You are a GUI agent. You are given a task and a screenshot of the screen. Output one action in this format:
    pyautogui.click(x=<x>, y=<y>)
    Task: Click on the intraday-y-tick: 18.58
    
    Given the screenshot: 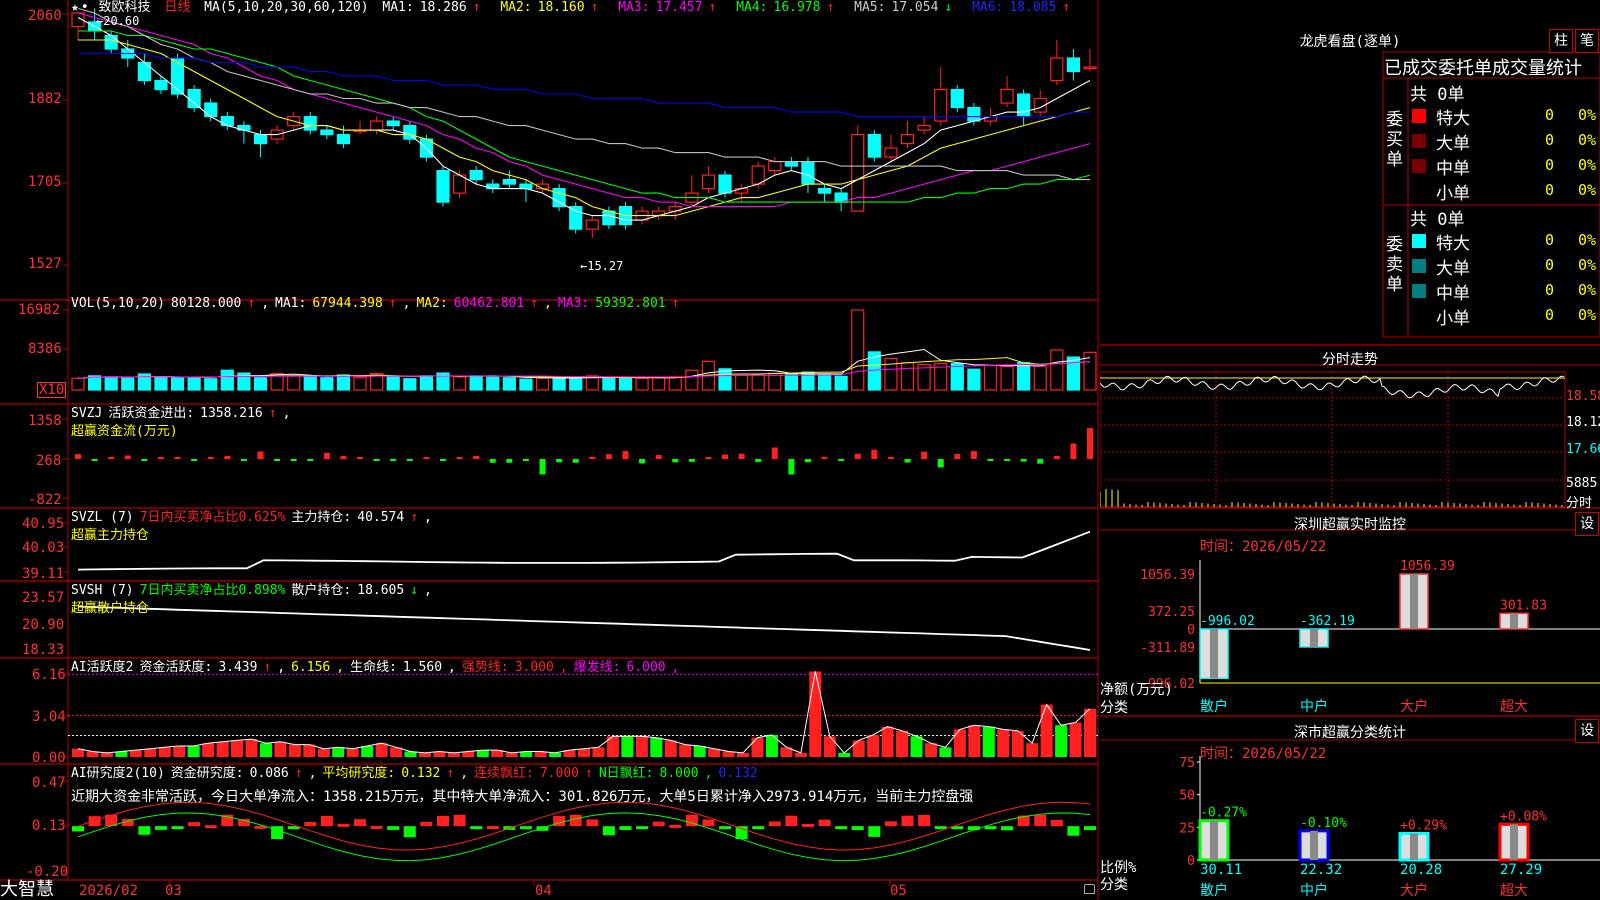 What is the action you would take?
    pyautogui.click(x=1583, y=396)
    